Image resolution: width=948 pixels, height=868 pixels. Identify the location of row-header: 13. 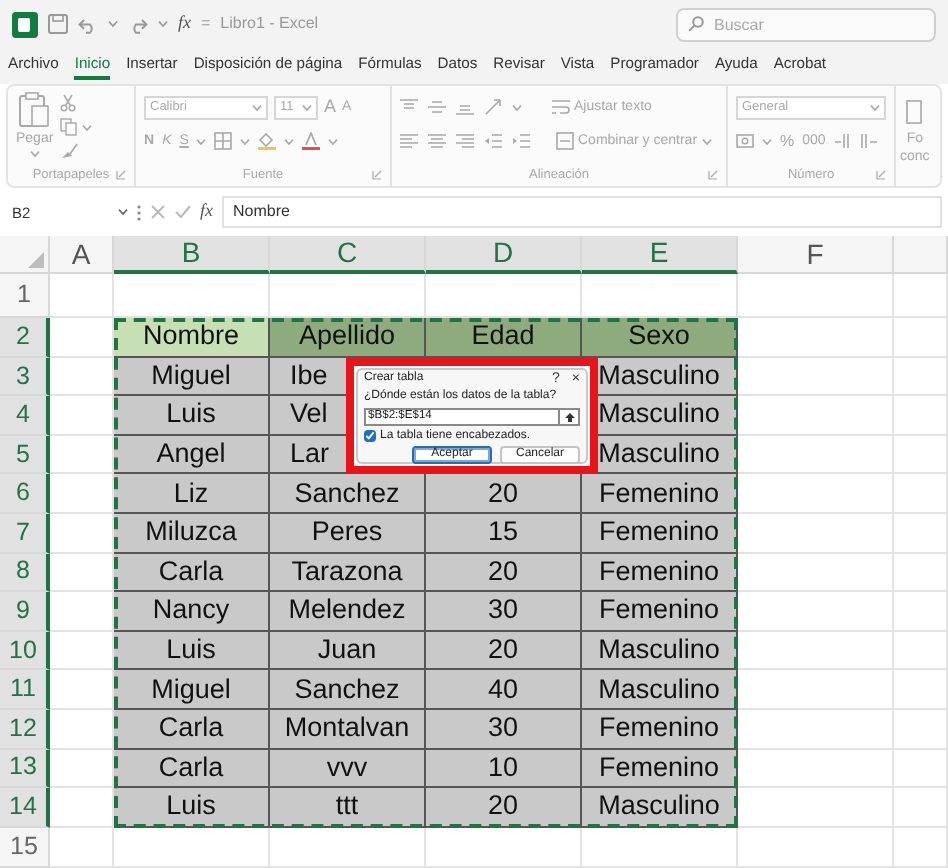
(25, 769).